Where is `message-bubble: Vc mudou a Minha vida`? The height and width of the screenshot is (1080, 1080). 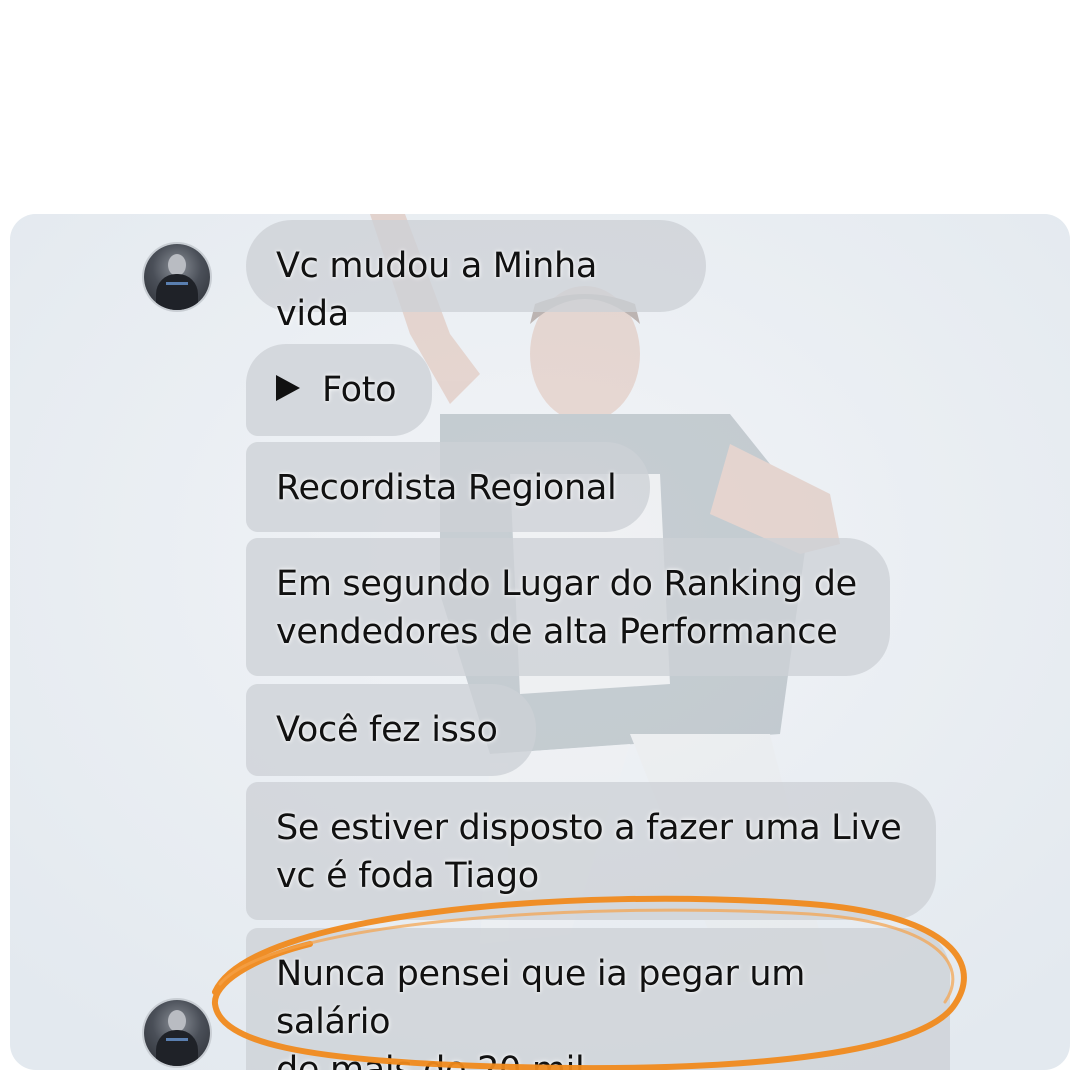 message-bubble: Vc mudou a Minha vida is located at coordinates (476, 277).